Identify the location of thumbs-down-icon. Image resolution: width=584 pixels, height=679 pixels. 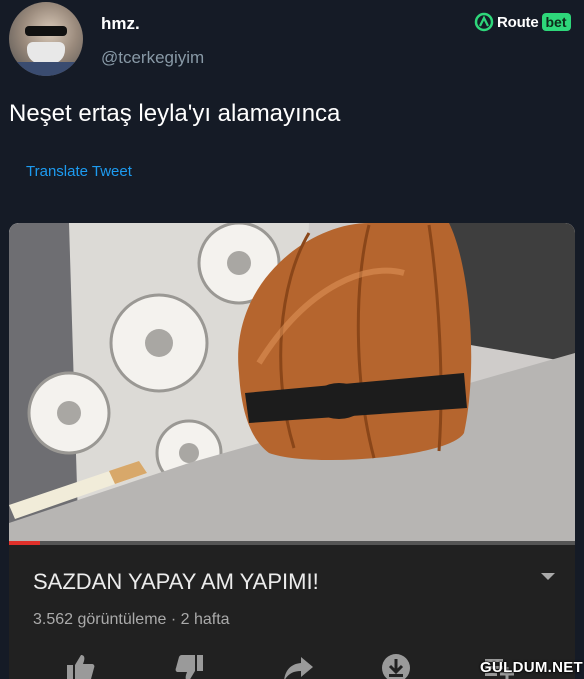
(190, 665).